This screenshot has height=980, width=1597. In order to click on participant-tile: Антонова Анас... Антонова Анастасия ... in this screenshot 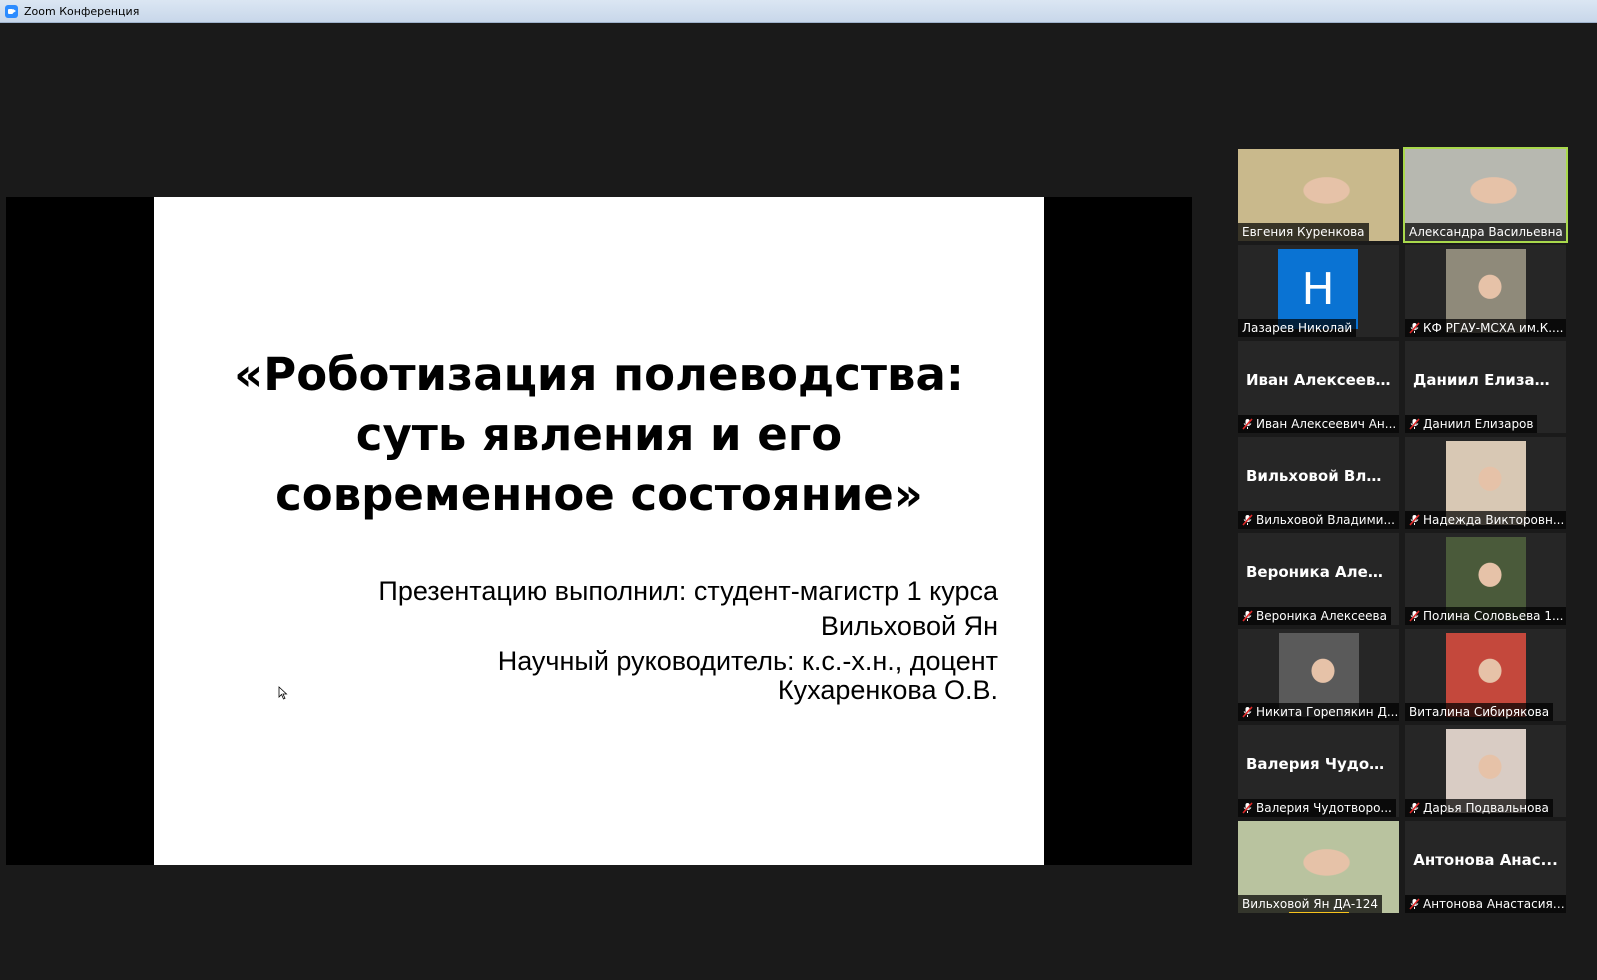, I will do `click(1485, 867)`.